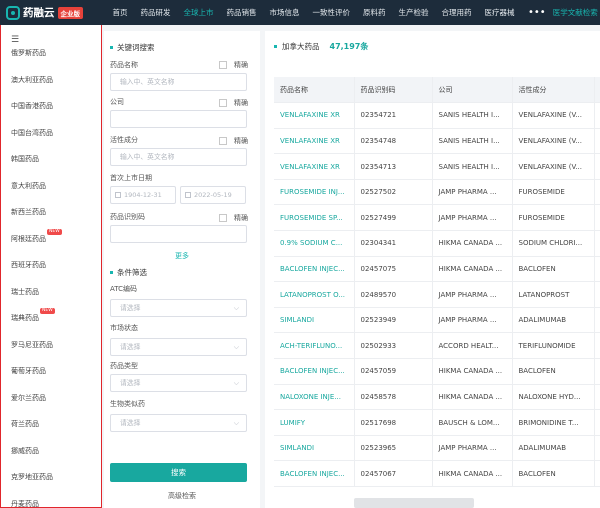  I want to click on nav-item: 合理用药, so click(456, 12).